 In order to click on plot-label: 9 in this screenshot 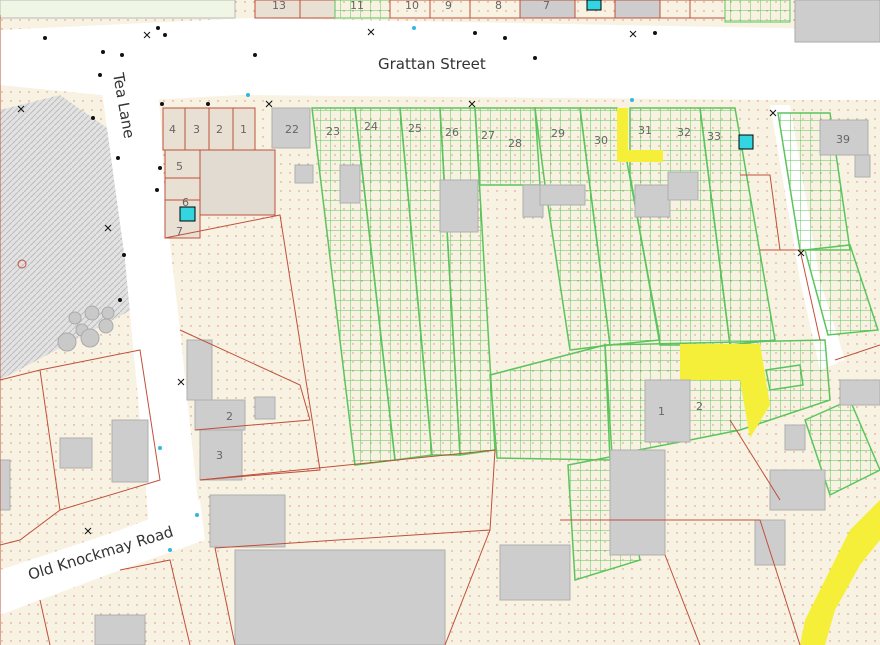, I will do `click(448, 6)`.